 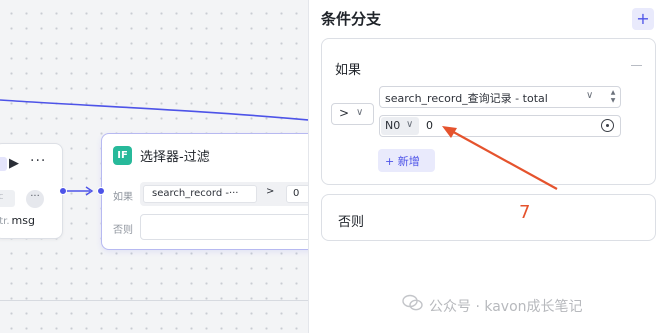 What do you see at coordinates (351, 19) in the screenshot?
I see `panel-title: 条件分支` at bounding box center [351, 19].